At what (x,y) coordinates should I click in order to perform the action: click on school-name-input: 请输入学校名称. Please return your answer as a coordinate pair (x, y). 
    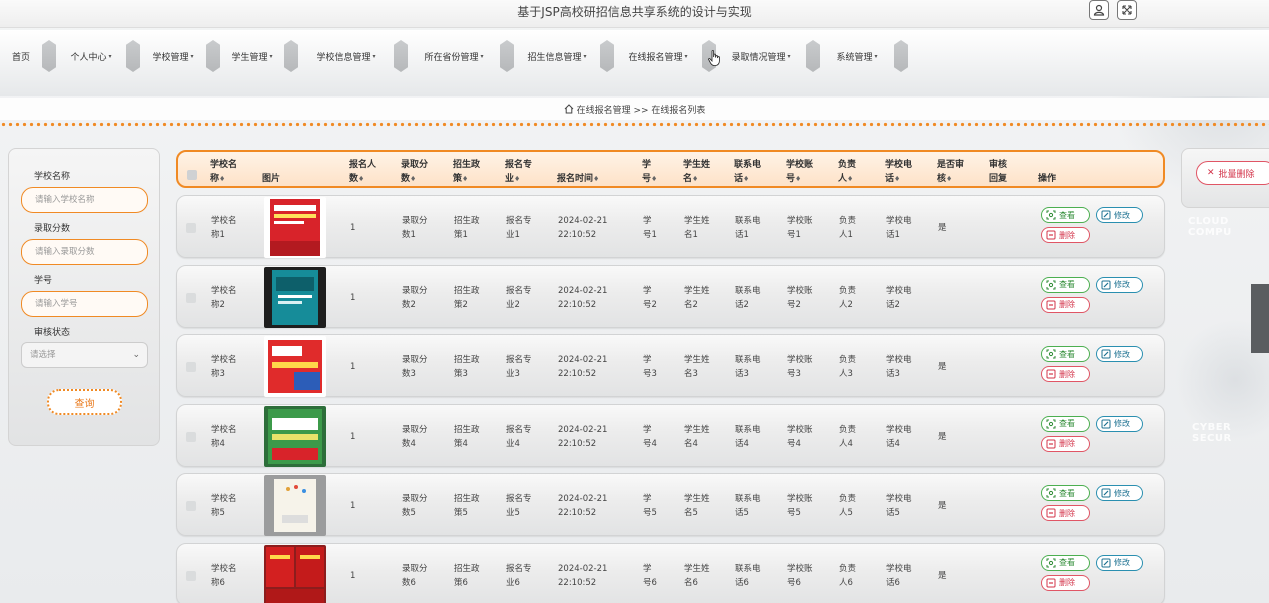
    Looking at the image, I should click on (84, 200).